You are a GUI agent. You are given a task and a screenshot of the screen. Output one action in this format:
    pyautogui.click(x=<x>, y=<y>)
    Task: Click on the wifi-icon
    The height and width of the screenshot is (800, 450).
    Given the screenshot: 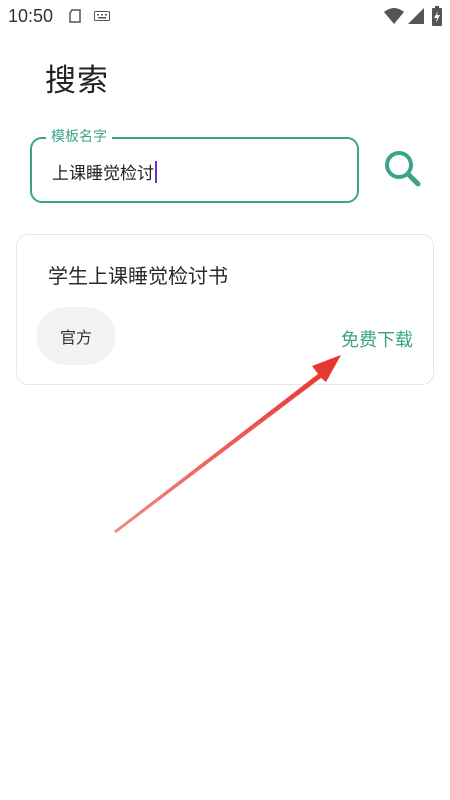 What is the action you would take?
    pyautogui.click(x=394, y=16)
    